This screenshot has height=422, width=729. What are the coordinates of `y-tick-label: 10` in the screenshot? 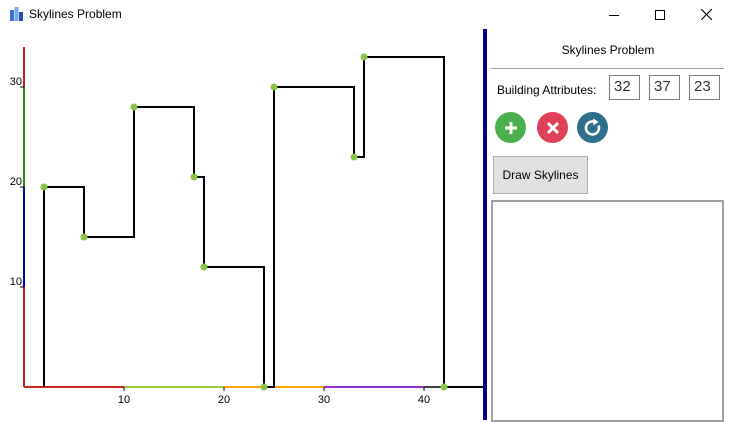 It's located at (16, 282).